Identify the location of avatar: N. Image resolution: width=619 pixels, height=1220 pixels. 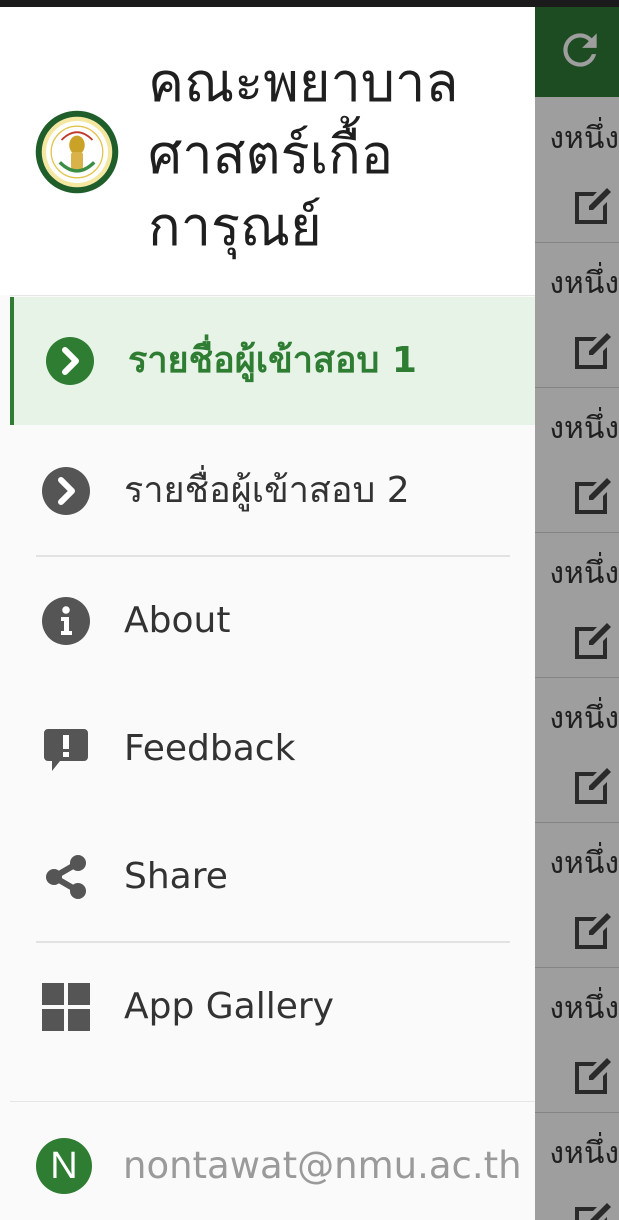
(64, 1166).